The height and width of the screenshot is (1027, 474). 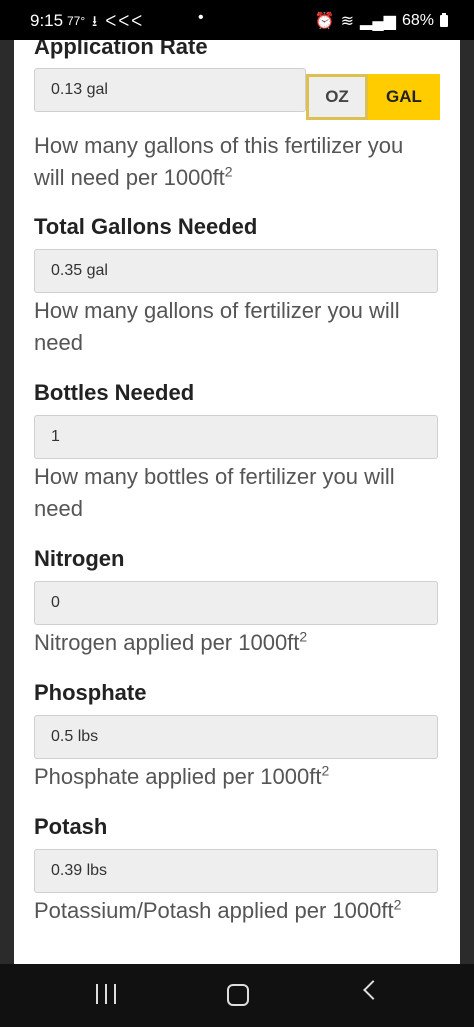 What do you see at coordinates (236, 737) in the screenshot?
I see `phosphate-field: 0.5 lbs` at bounding box center [236, 737].